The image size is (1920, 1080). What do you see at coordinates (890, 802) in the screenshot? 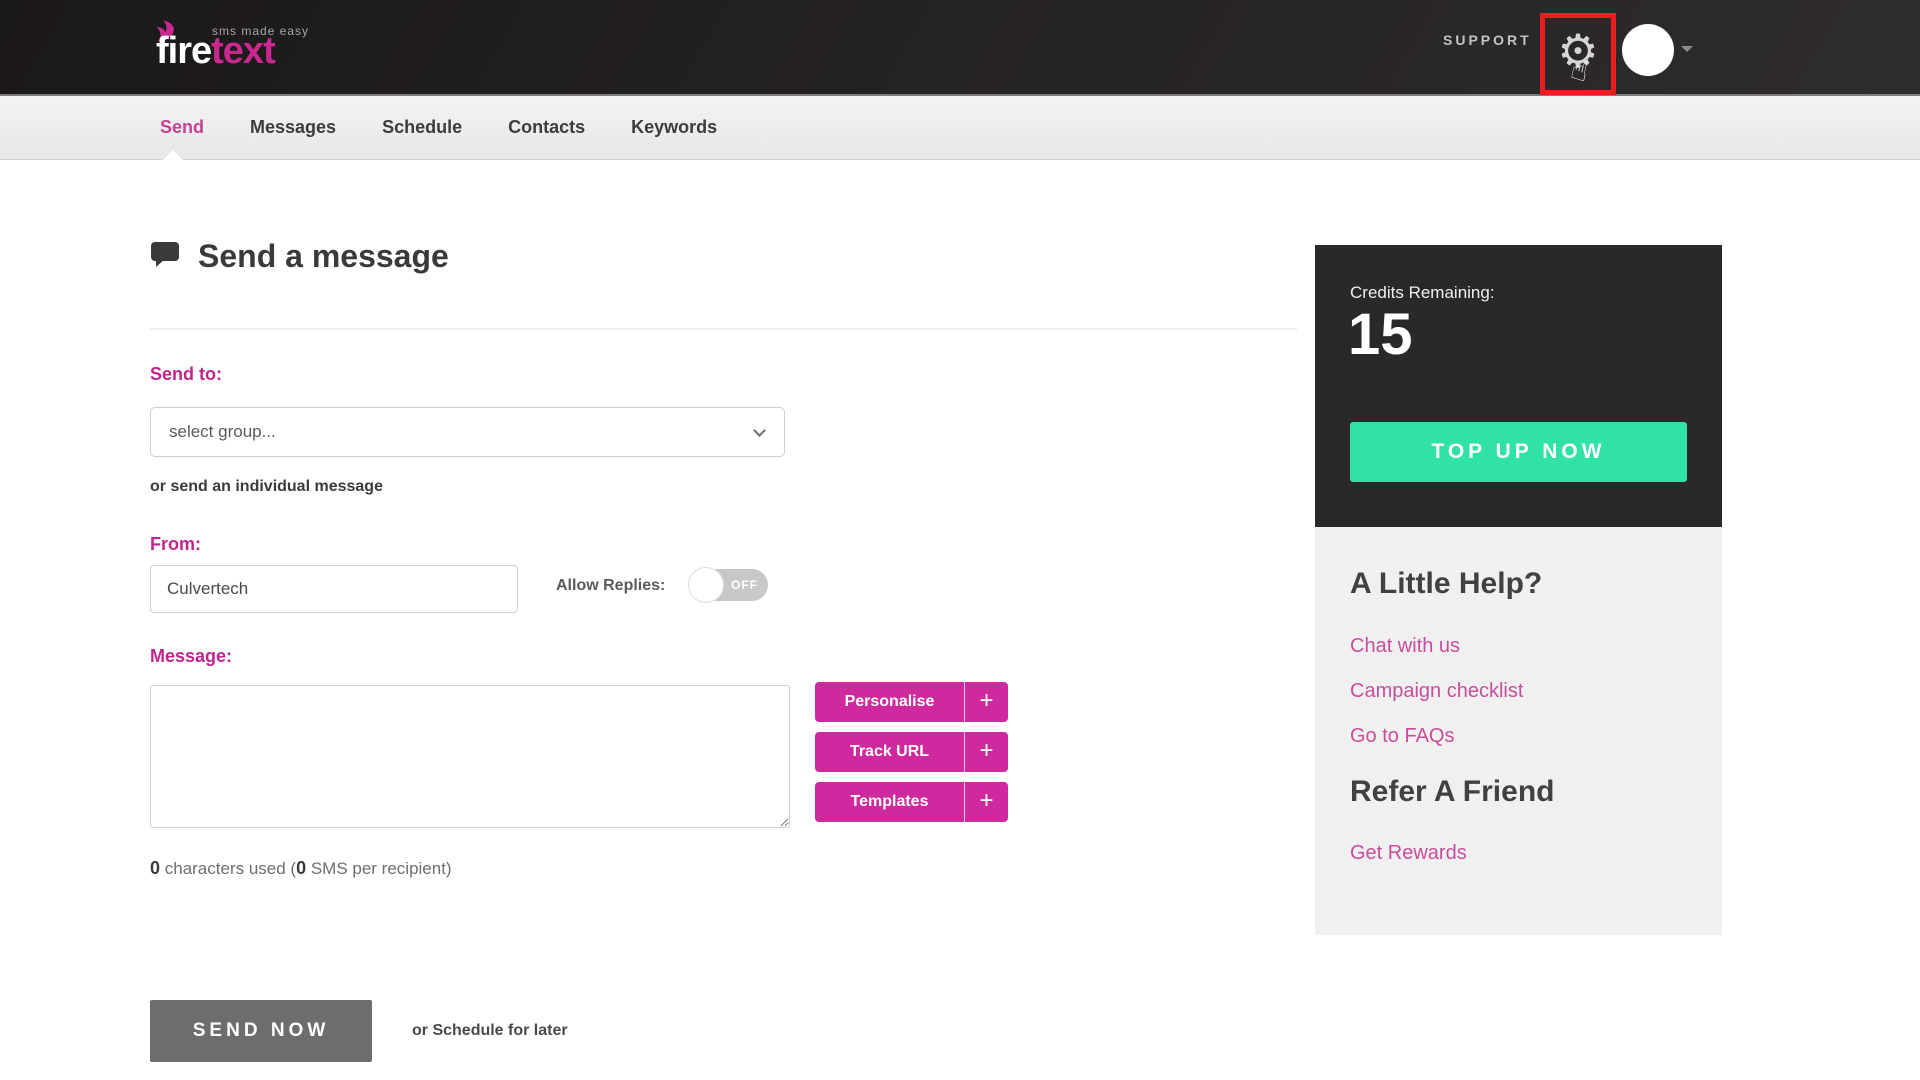
I see `templates-button-label: Templates` at bounding box center [890, 802].